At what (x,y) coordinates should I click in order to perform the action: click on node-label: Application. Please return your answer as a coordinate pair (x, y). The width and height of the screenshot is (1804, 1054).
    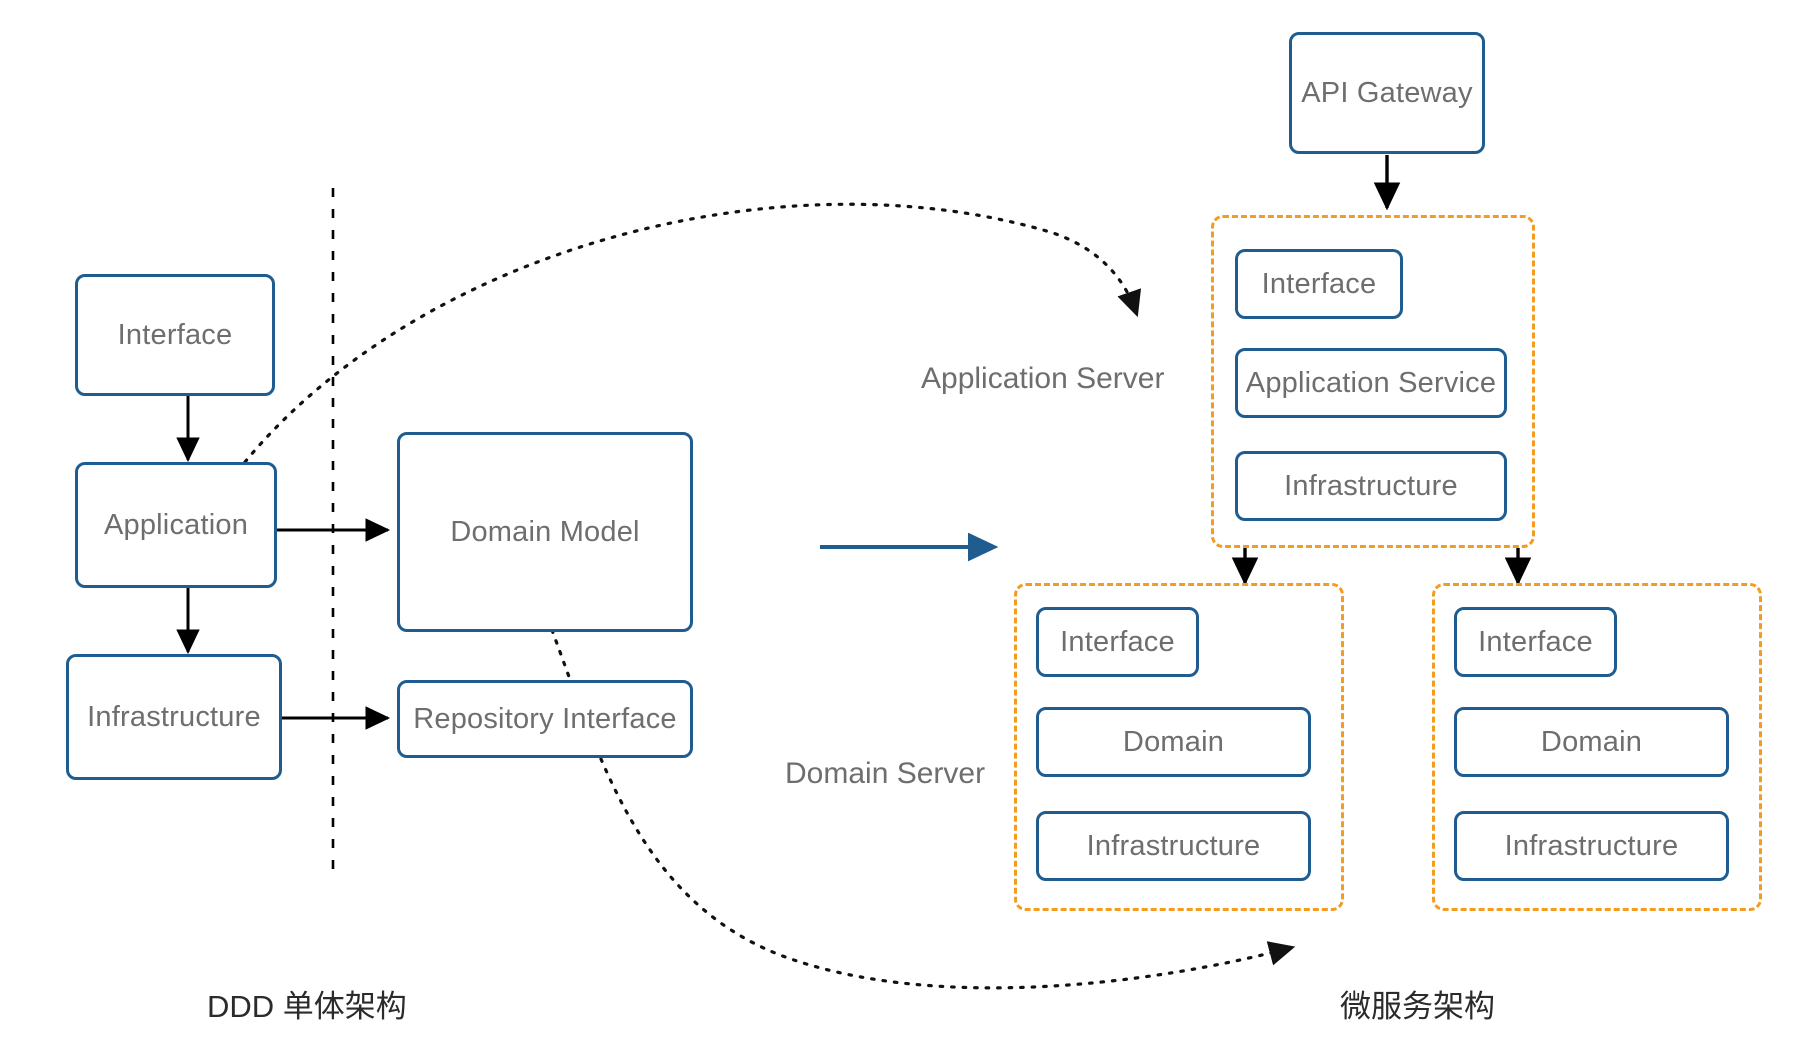
    Looking at the image, I should click on (176, 524).